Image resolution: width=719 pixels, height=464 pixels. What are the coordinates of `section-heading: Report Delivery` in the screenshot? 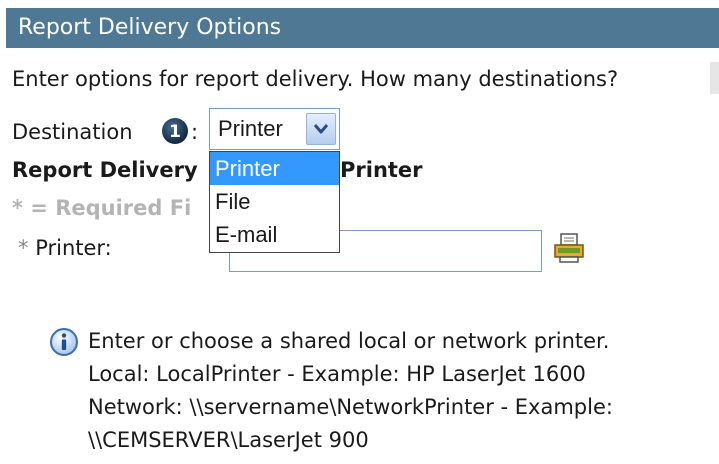 It's located at (105, 170).